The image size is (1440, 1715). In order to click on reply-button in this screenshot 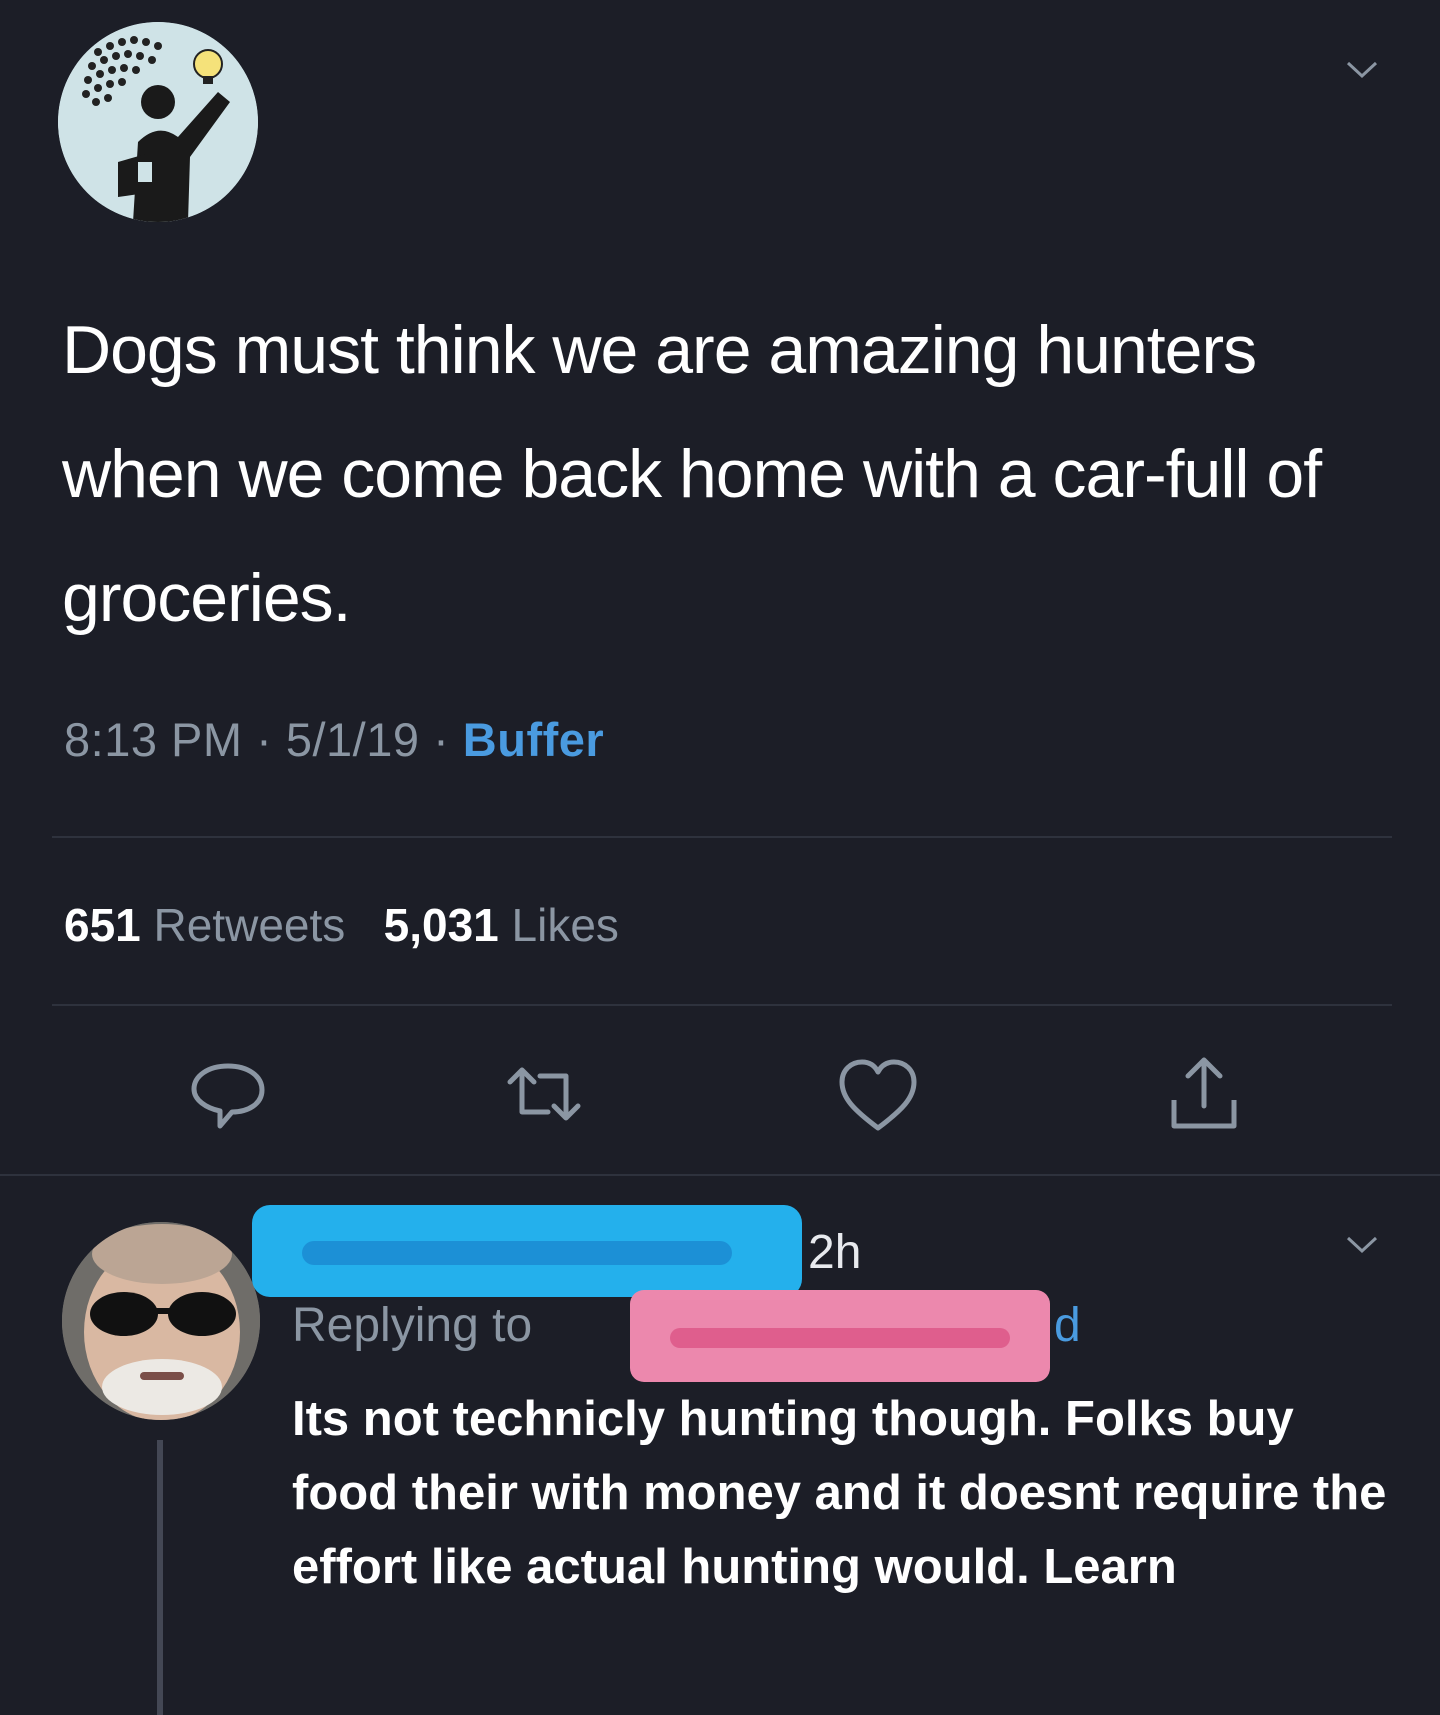, I will do `click(228, 1096)`.